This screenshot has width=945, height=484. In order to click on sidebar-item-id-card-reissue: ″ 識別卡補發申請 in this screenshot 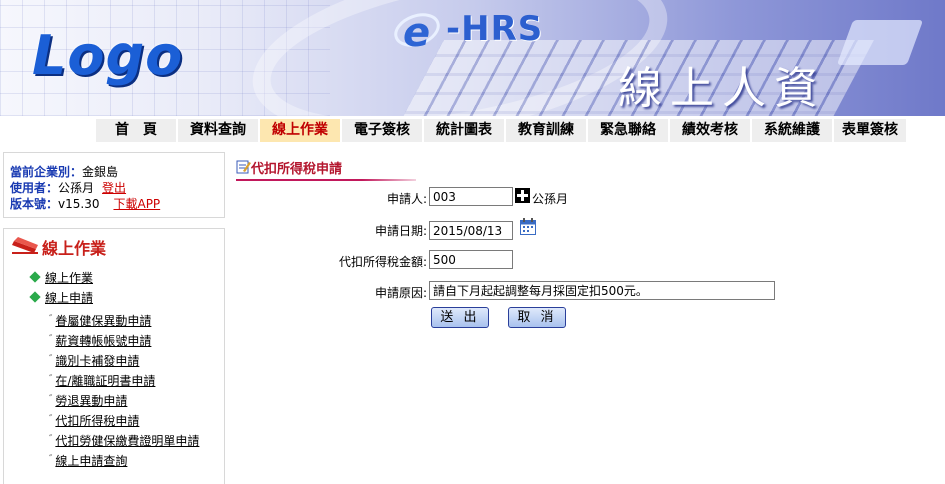, I will do `click(94, 360)`.